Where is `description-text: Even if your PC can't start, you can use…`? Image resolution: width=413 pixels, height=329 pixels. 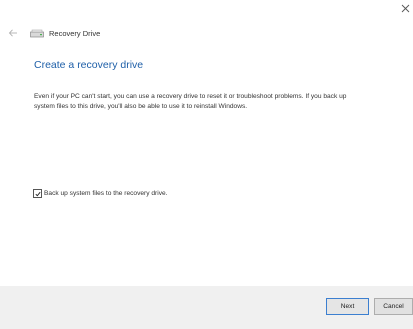
description-text: Even if your PC can't start, you can use… is located at coordinates (190, 101).